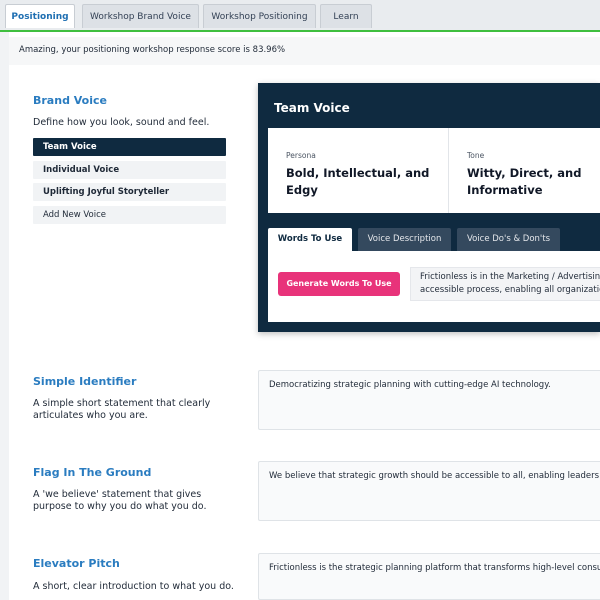  I want to click on subtab-voice-dos-donts: Voice Do's & Don'ts, so click(508, 239).